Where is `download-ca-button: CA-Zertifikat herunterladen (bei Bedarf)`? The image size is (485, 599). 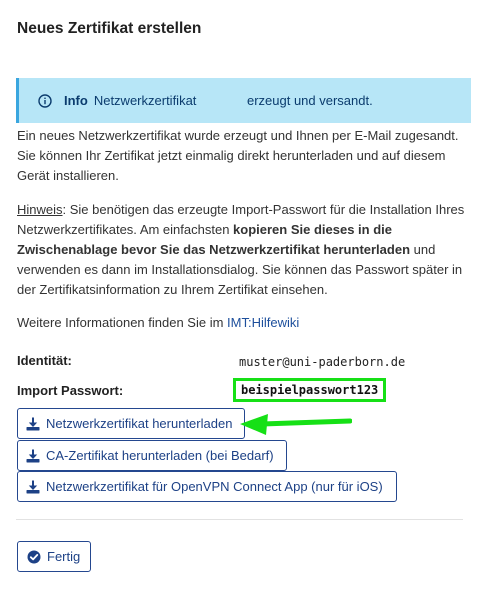 download-ca-button: CA-Zertifikat herunterladen (bei Bedarf) is located at coordinates (152, 455).